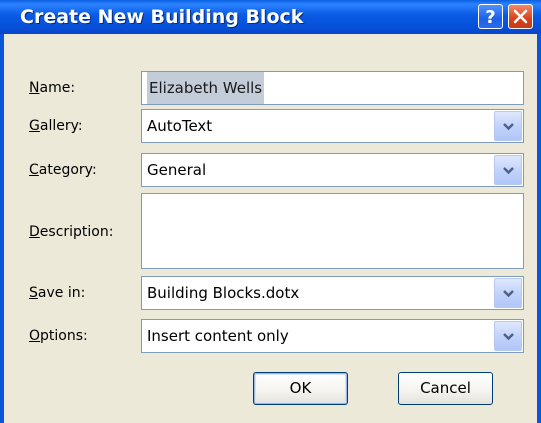  I want to click on save-in-label: Save in:, so click(57, 293).